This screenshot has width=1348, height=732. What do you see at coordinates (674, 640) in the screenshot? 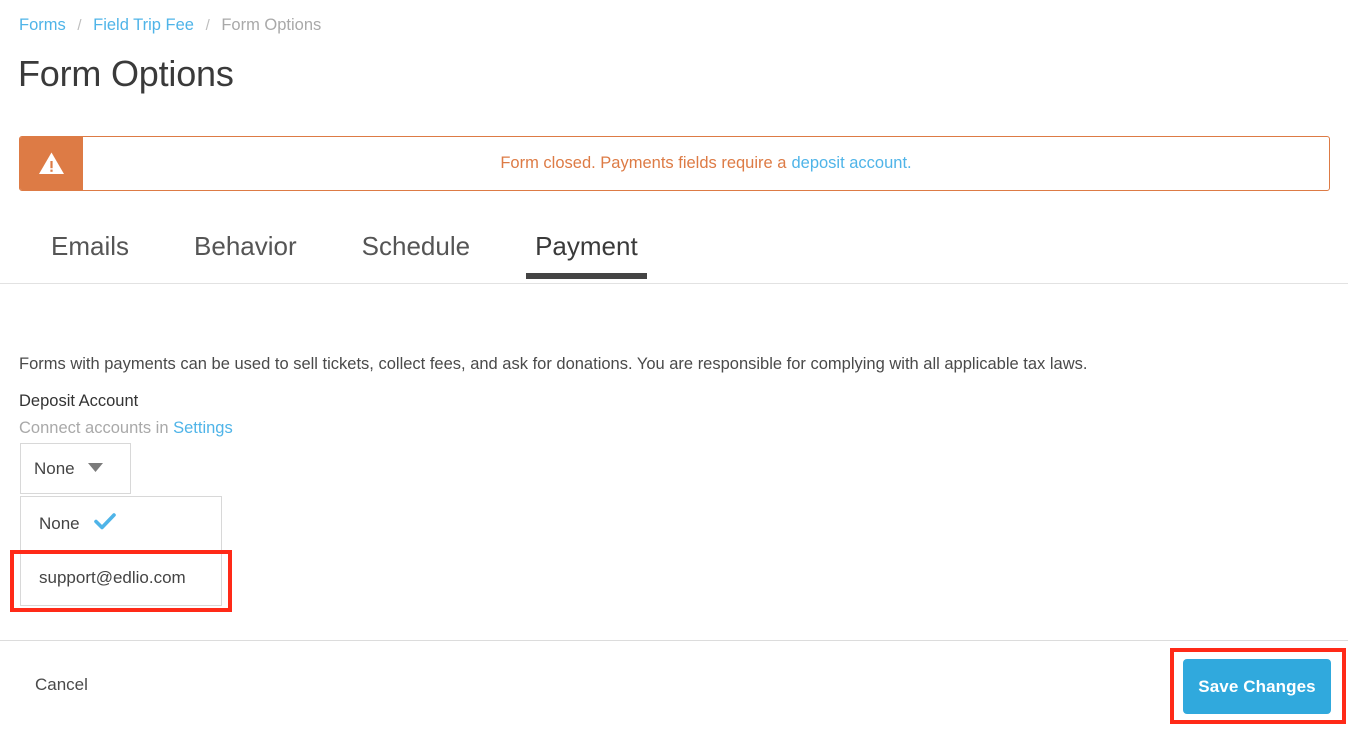
I see `footer-divider` at bounding box center [674, 640].